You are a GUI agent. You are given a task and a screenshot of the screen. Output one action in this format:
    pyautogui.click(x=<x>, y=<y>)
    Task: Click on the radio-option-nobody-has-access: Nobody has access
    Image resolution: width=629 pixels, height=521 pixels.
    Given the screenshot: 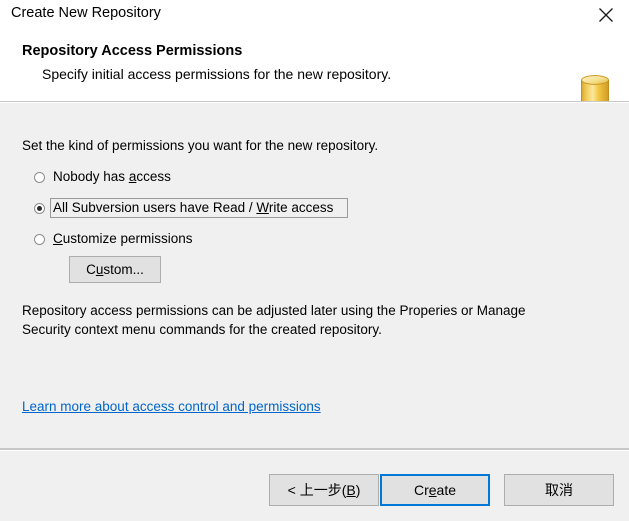 What is the action you would take?
    pyautogui.click(x=105, y=177)
    